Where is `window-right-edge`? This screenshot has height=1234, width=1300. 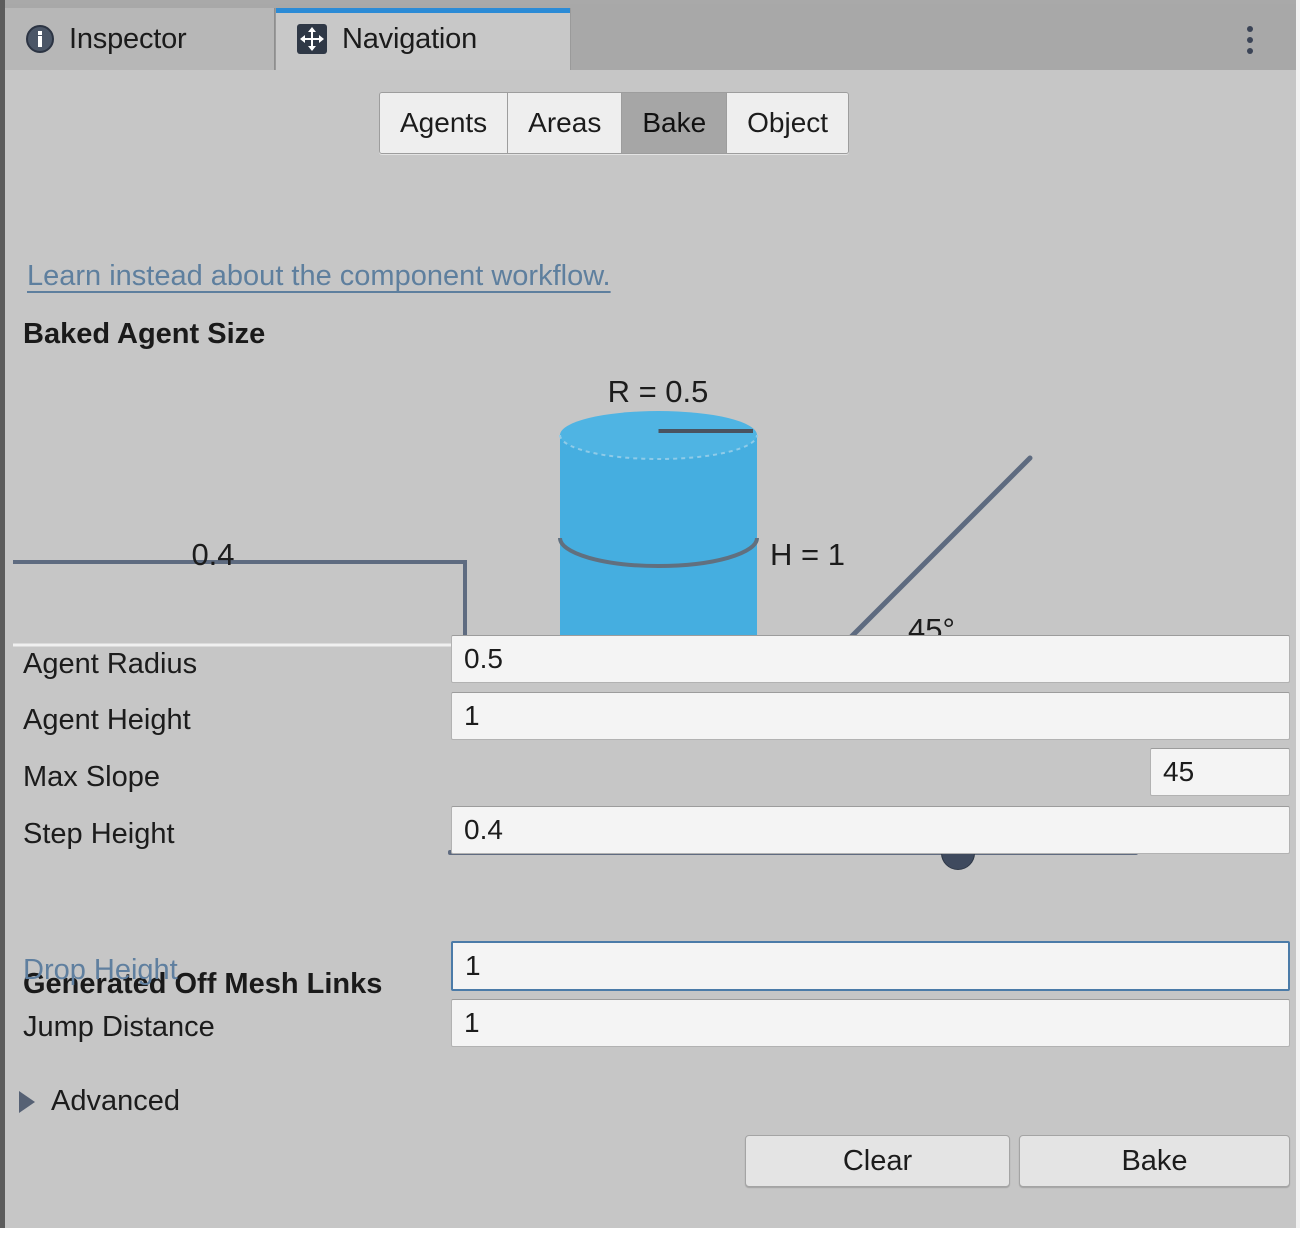
window-right-edge is located at coordinates (1298, 617).